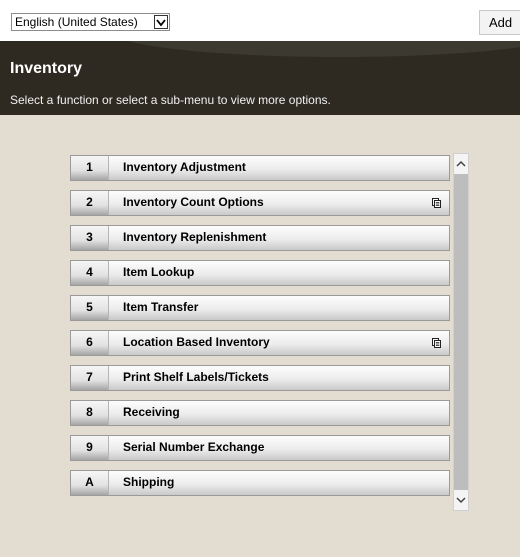  Describe the element at coordinates (46, 68) in the screenshot. I see `page-title: Inventory` at that location.